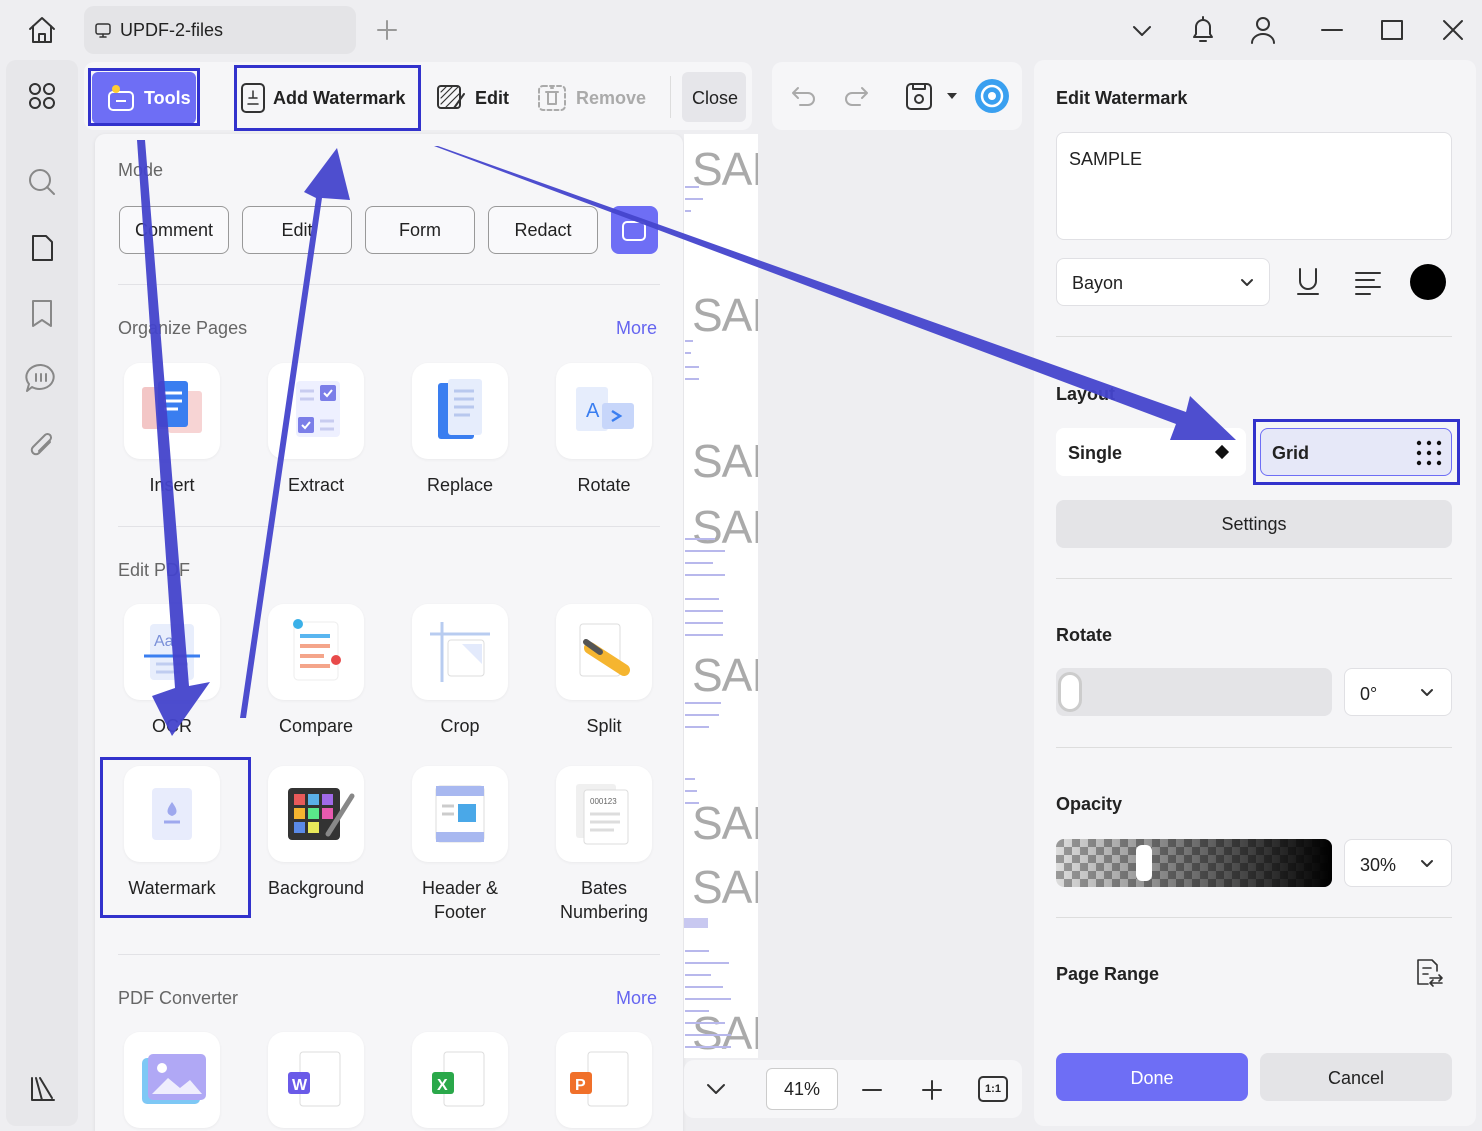 The image size is (1482, 1131). I want to click on cancel-button: Cancel, so click(1356, 1077).